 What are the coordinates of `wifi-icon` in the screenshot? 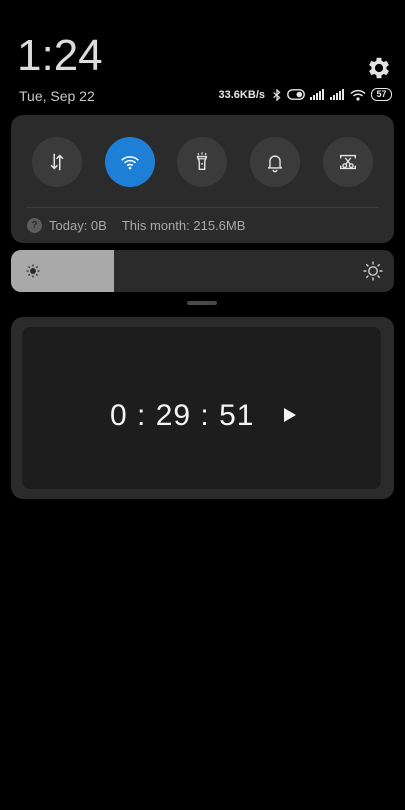 It's located at (130, 163).